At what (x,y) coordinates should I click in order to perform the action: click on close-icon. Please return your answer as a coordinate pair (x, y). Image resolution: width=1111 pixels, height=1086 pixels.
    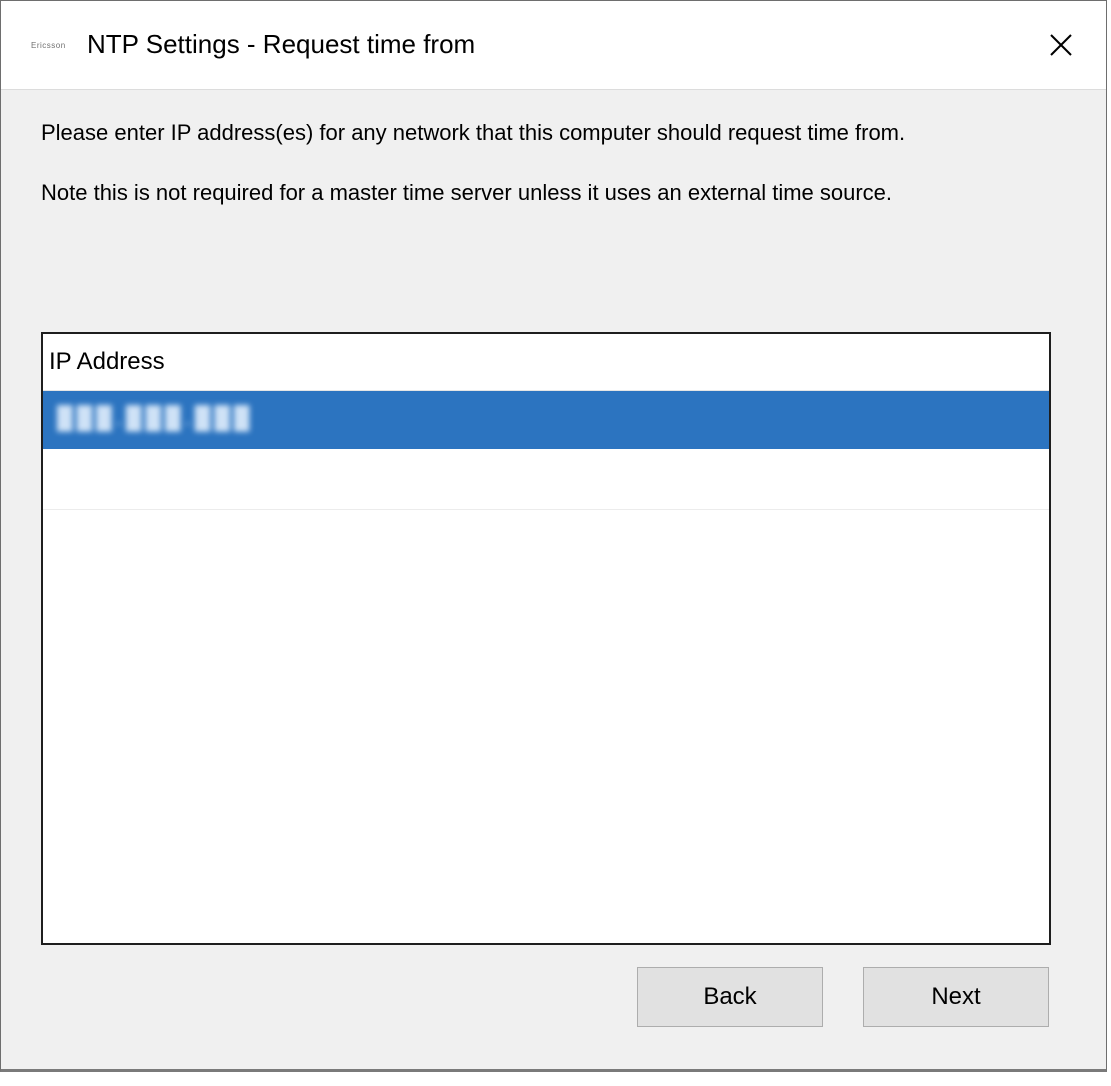
    Looking at the image, I should click on (1061, 45).